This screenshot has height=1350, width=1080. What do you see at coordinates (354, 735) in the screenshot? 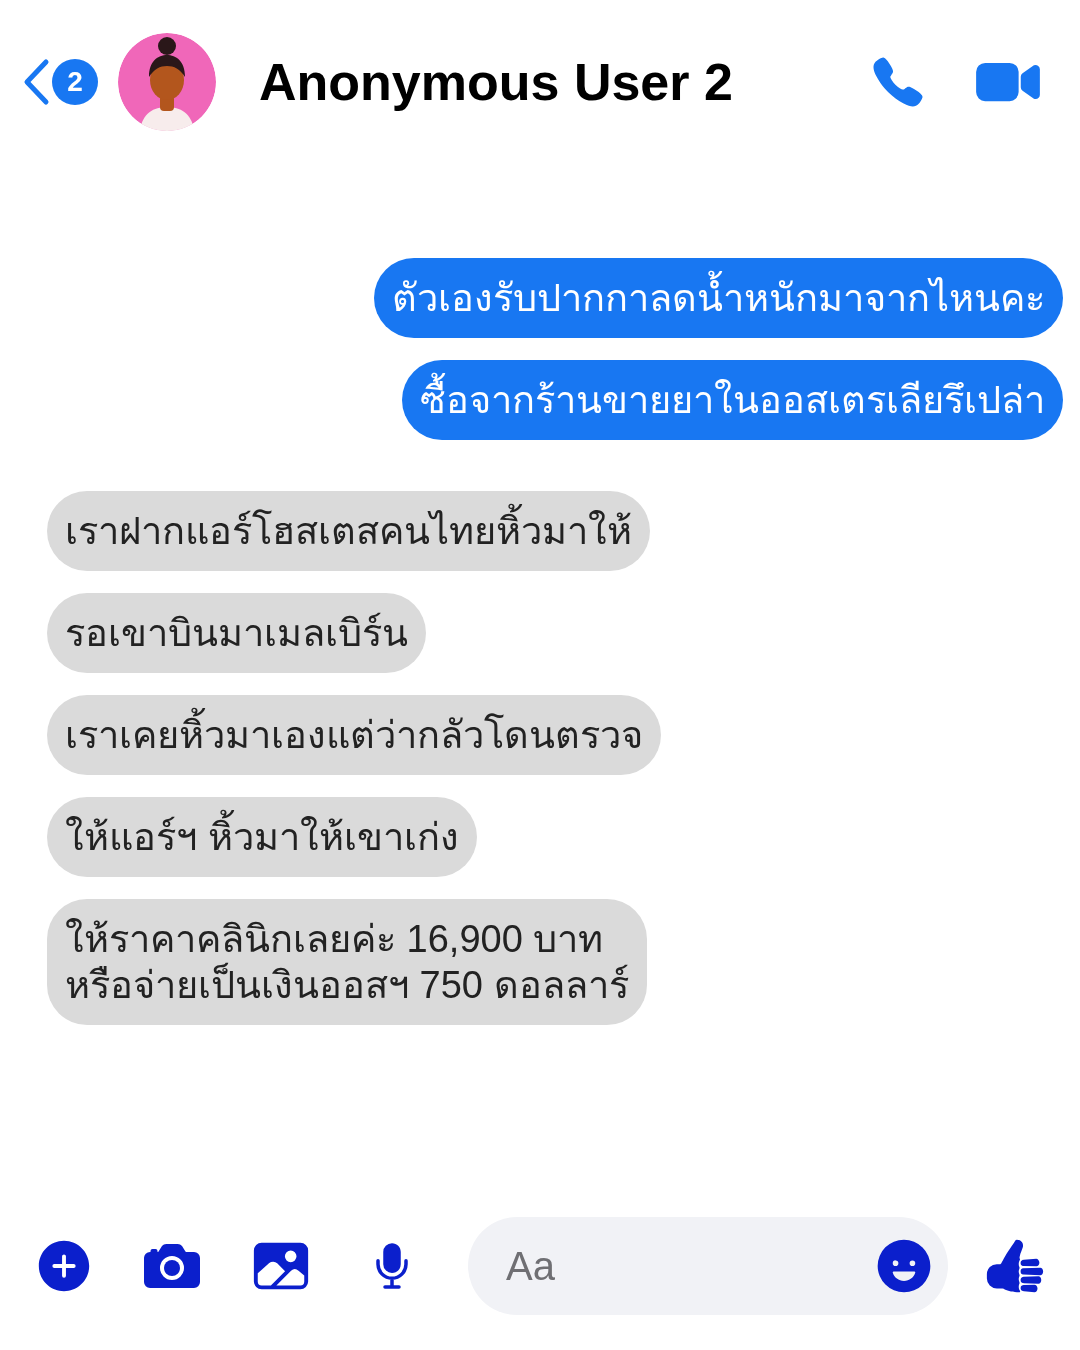
I see `received-message-bubble: เราเคยหิ้วมาเองแต่ว่ากลัวโดนตรวจ` at bounding box center [354, 735].